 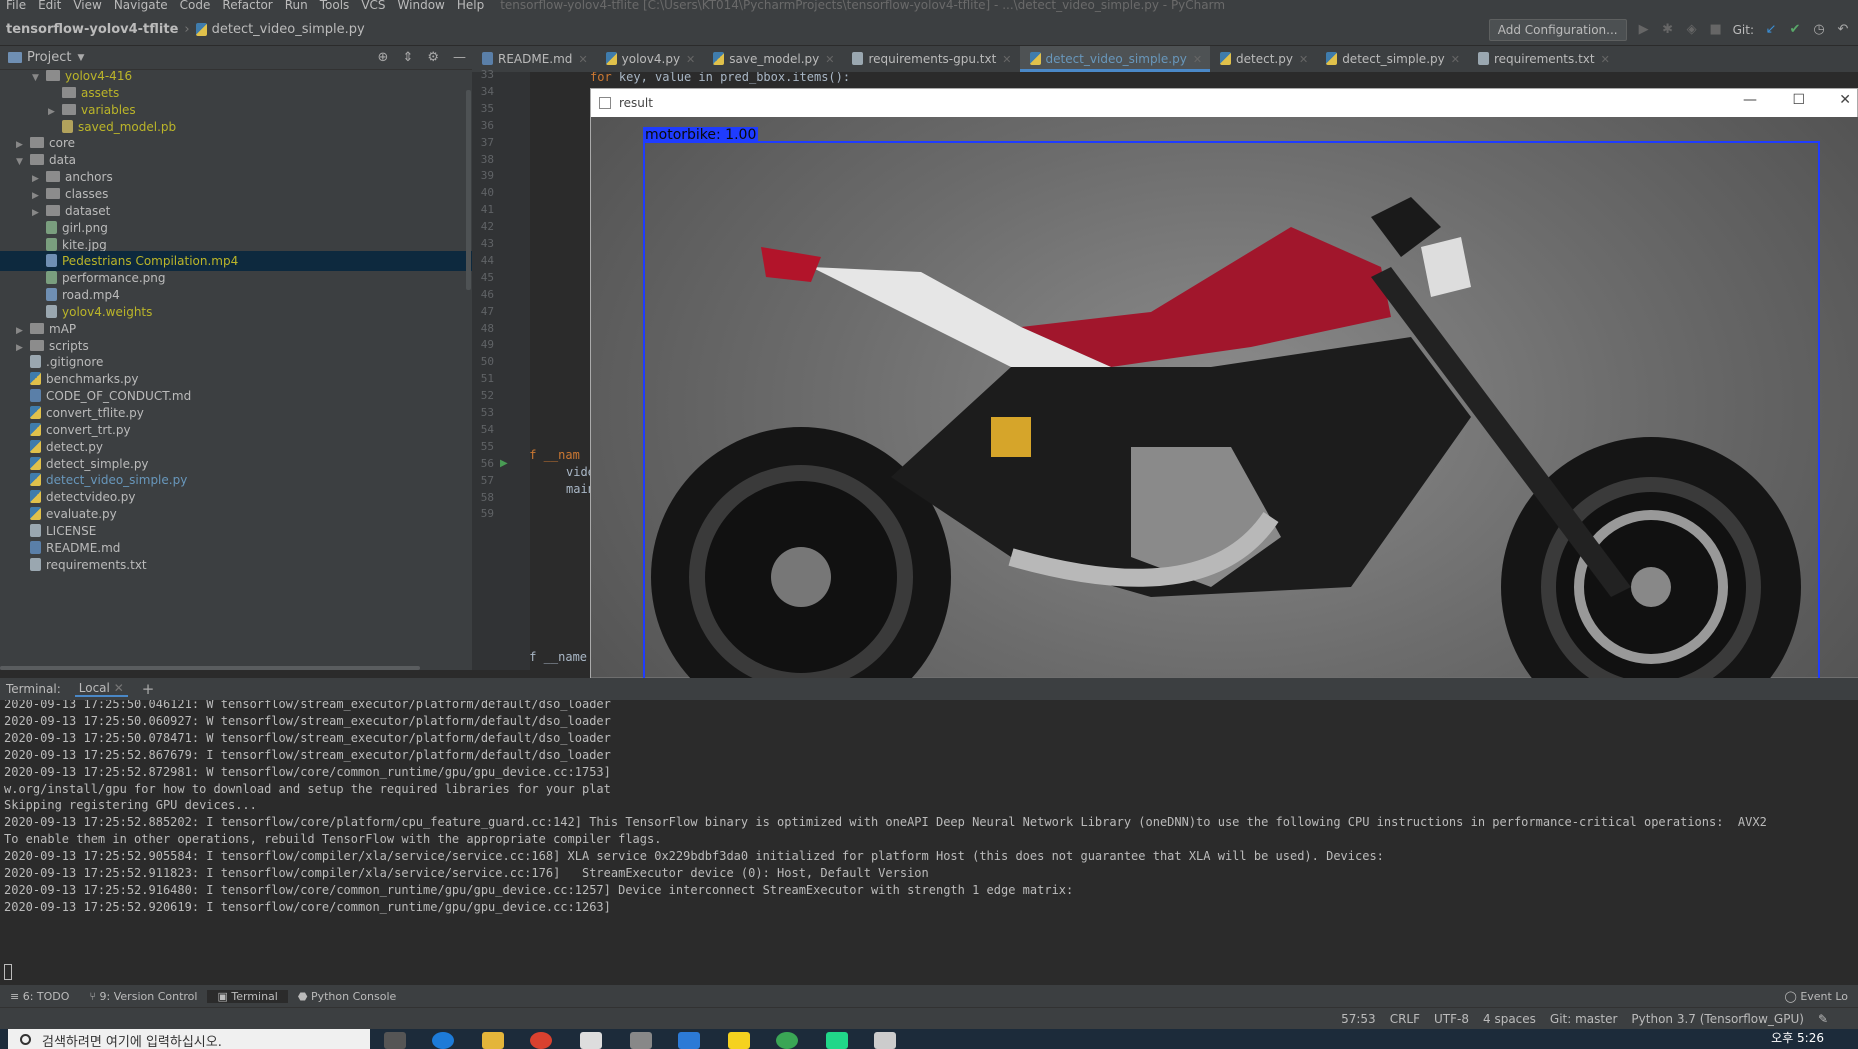 What do you see at coordinates (35, 362) in the screenshot?
I see `file-file-icon` at bounding box center [35, 362].